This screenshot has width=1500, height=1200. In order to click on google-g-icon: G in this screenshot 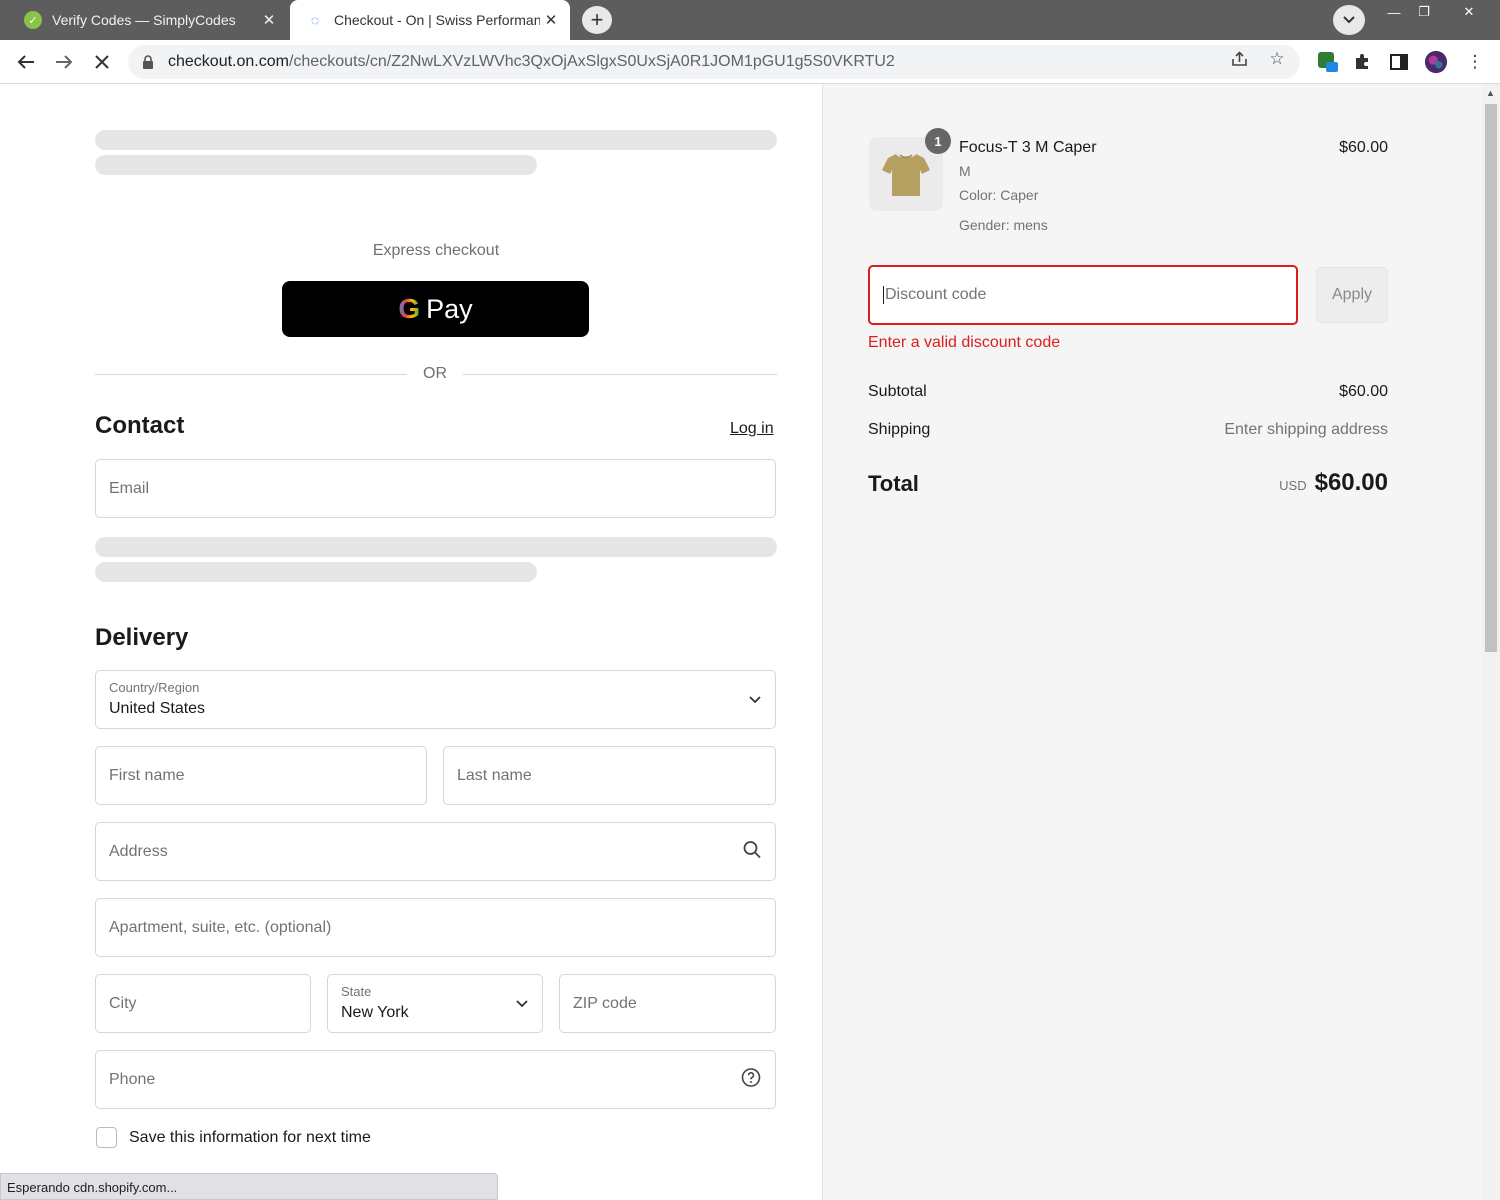, I will do `click(409, 308)`.